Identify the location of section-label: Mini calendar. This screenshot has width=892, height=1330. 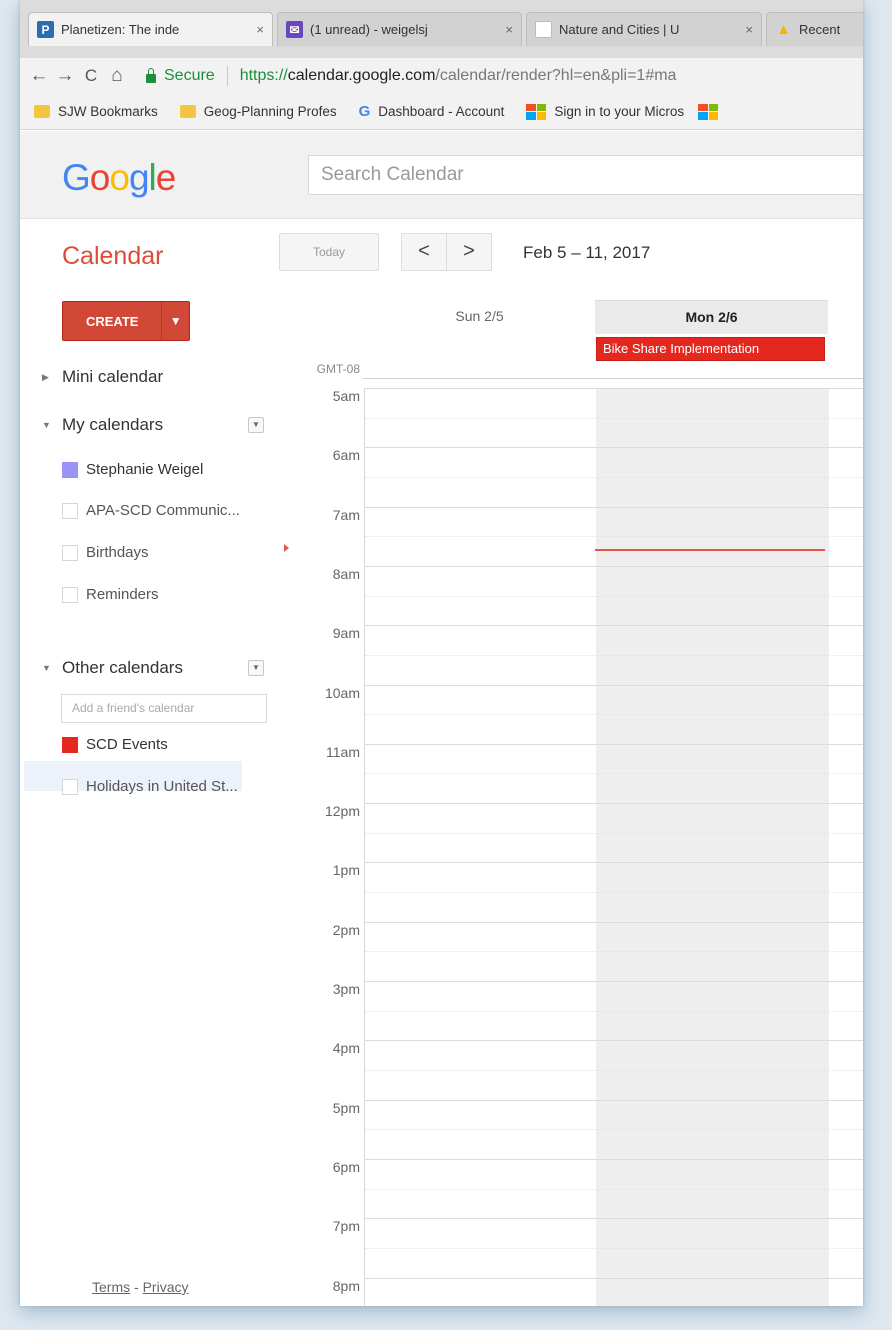
(113, 376).